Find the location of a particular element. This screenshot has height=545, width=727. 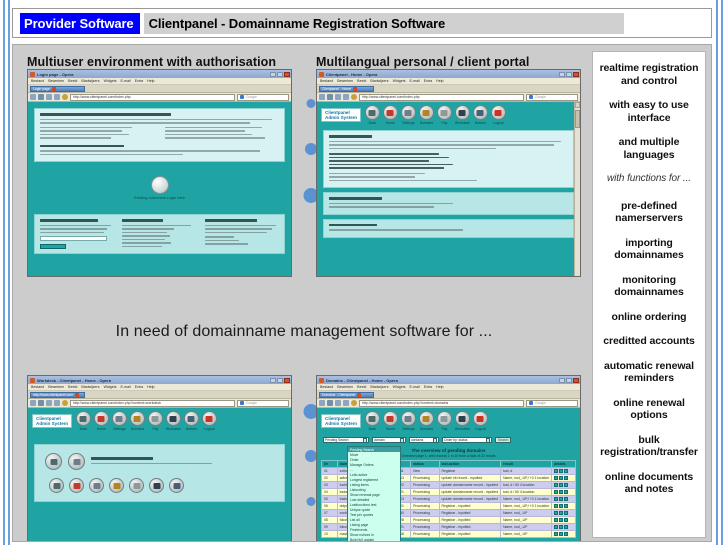

browser-tab: Clientpanel - Home is located at coordinates (346, 88).